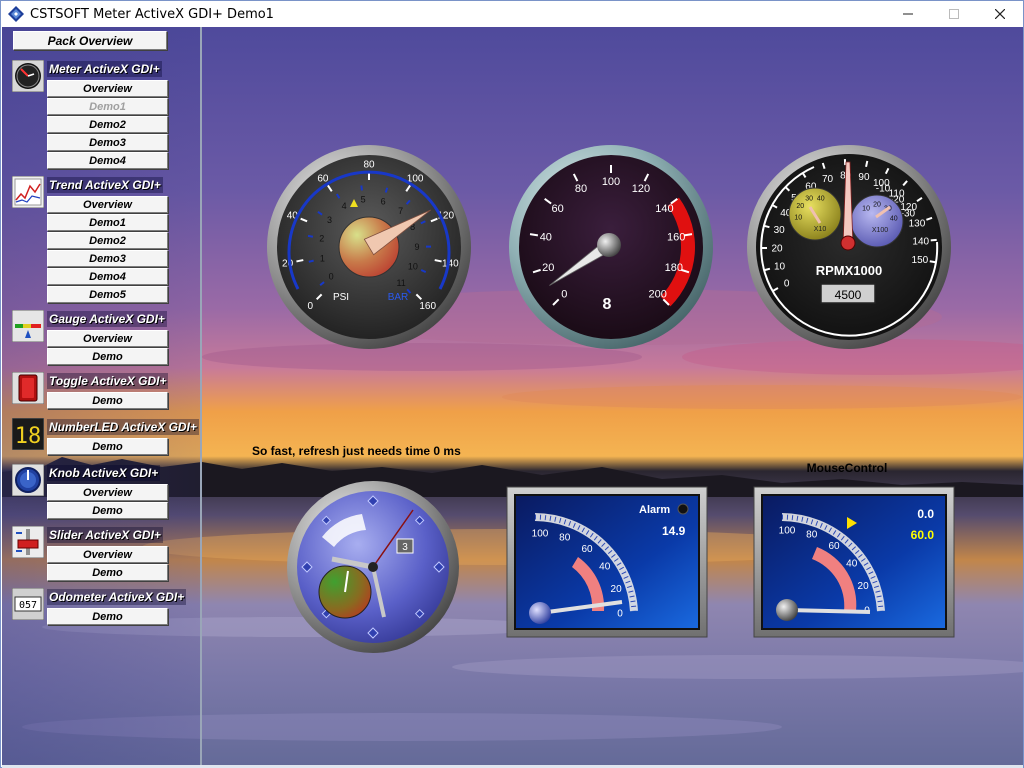 Image resolution: width=1024 pixels, height=768 pixels. Describe the element at coordinates (834, 546) in the screenshot. I see `mouse-tick-label: 60` at that location.